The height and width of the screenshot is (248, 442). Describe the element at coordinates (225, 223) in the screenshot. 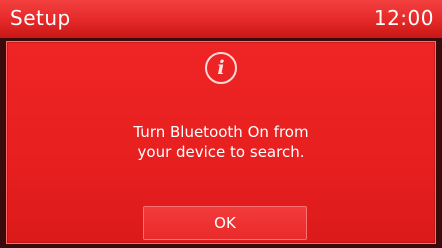

I see `ok-button: OK` at that location.